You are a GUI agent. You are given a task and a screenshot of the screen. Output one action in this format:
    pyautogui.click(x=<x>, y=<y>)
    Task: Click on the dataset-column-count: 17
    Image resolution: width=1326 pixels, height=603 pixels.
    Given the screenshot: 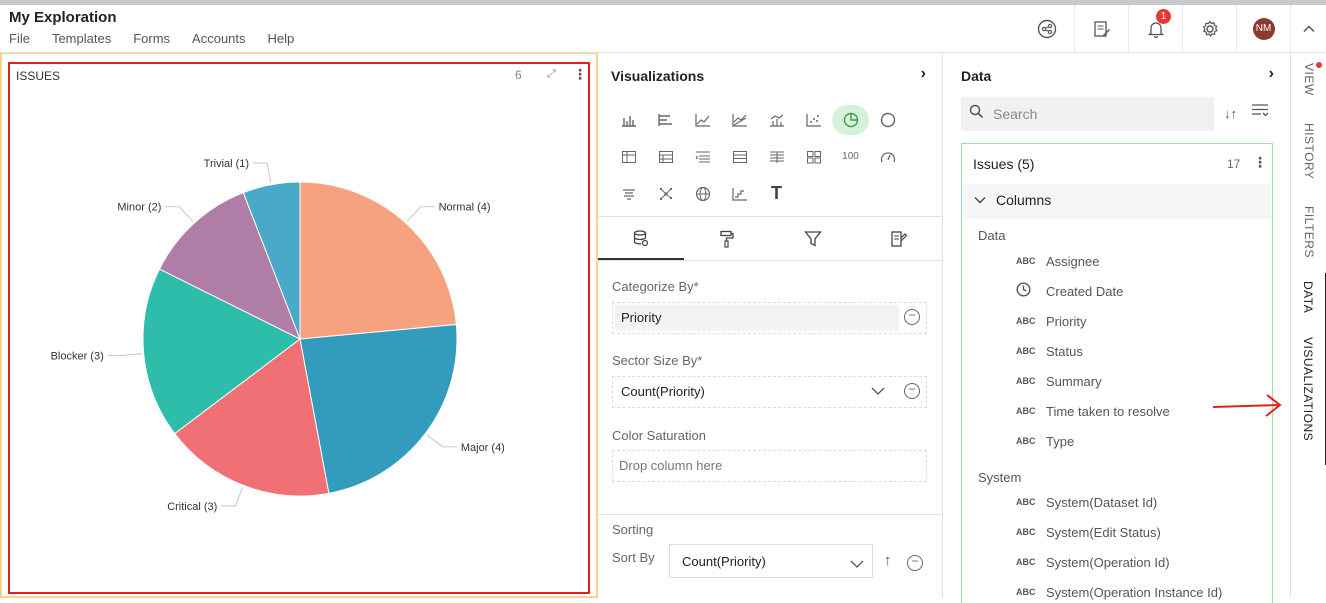 What is the action you would take?
    pyautogui.click(x=1234, y=164)
    